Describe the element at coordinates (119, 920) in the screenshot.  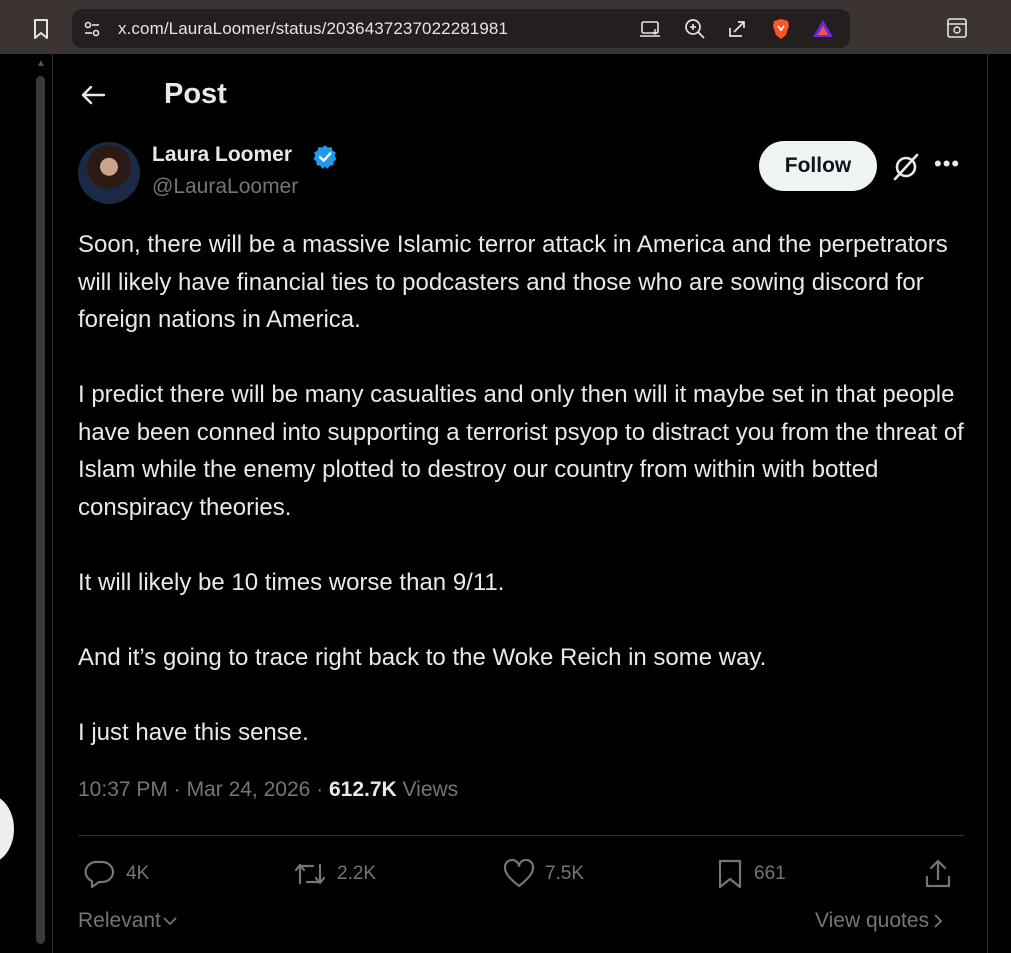
I see `sort-label: Relevant` at that location.